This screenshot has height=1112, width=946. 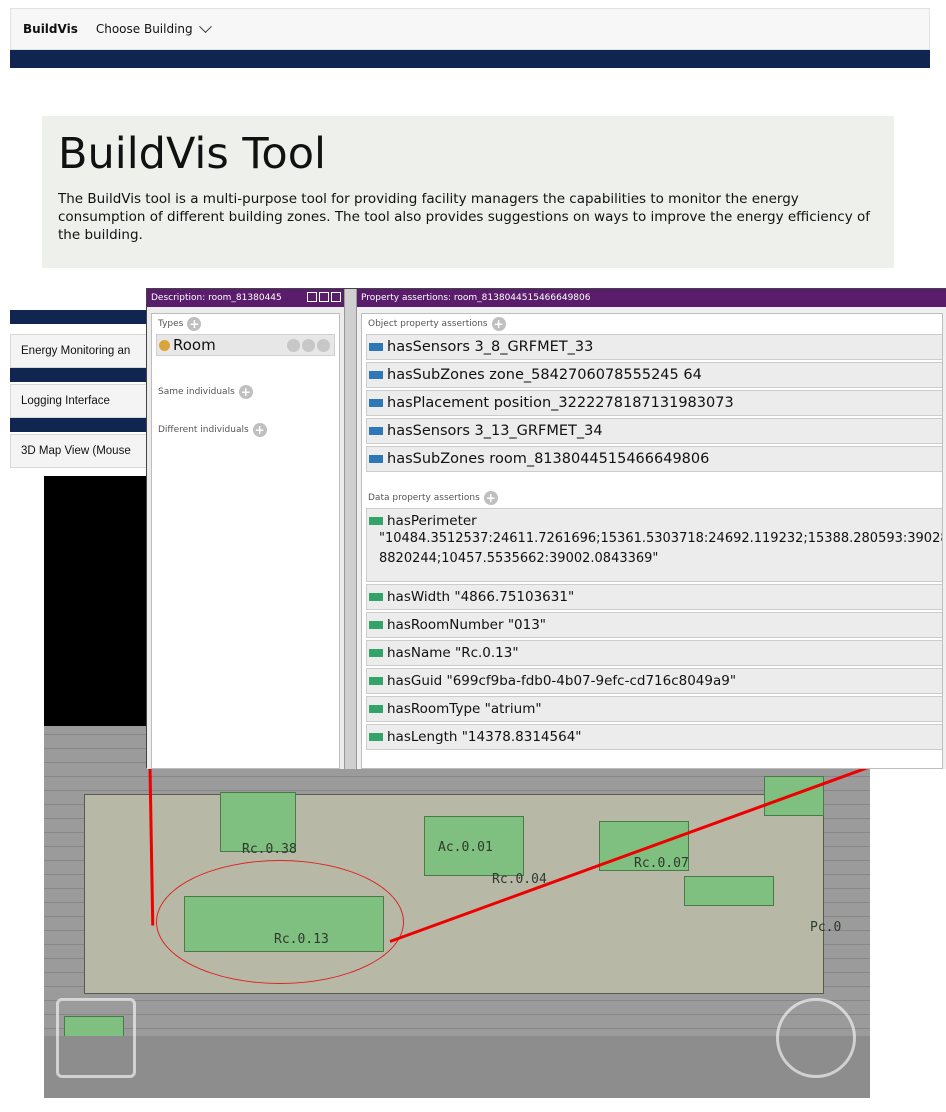 I want to click on edit-icon, so click(x=323, y=345).